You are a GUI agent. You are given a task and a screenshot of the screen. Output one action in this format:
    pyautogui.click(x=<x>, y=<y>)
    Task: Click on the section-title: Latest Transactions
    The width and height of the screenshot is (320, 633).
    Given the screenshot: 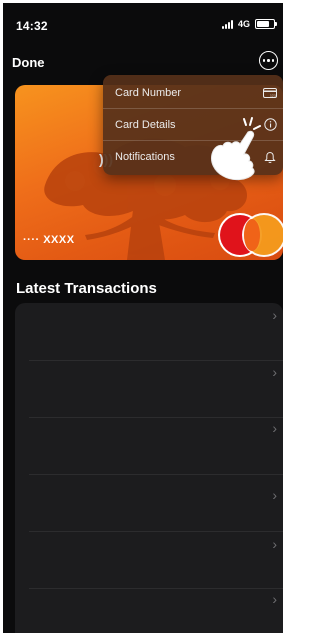 What is the action you would take?
    pyautogui.click(x=86, y=288)
    